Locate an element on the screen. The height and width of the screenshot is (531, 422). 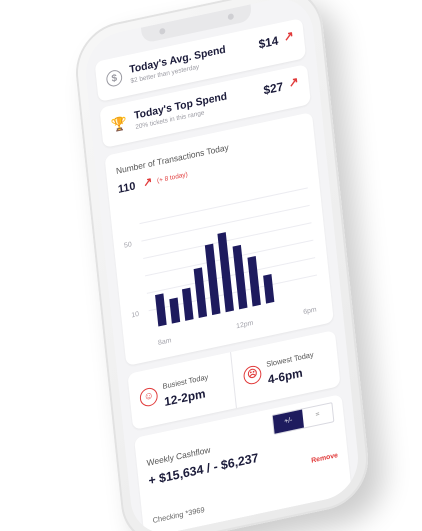
x-tick-label-2: 6pm is located at coordinates (310, 311).